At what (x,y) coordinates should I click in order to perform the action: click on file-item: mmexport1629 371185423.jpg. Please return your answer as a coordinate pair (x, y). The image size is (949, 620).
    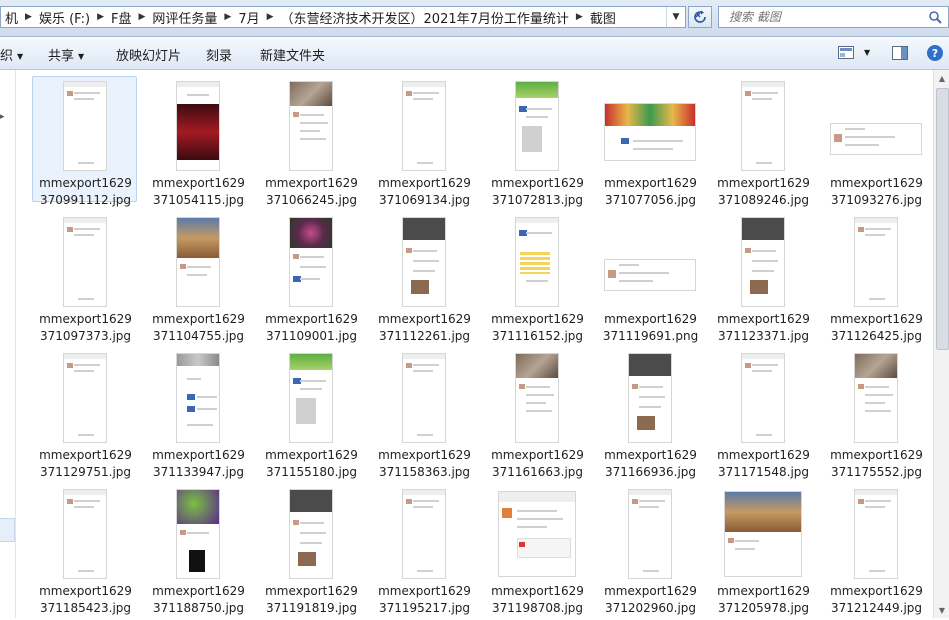
    Looking at the image, I should click on (84, 549).